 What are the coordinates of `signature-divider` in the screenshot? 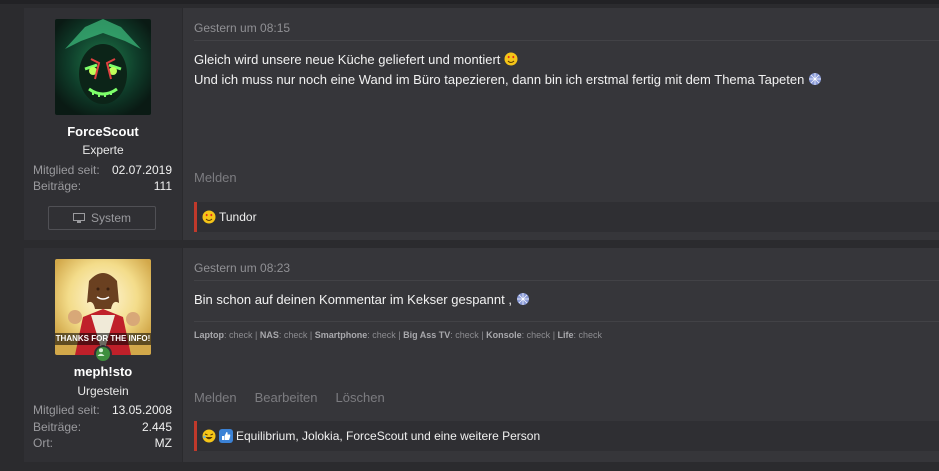 It's located at (566, 321).